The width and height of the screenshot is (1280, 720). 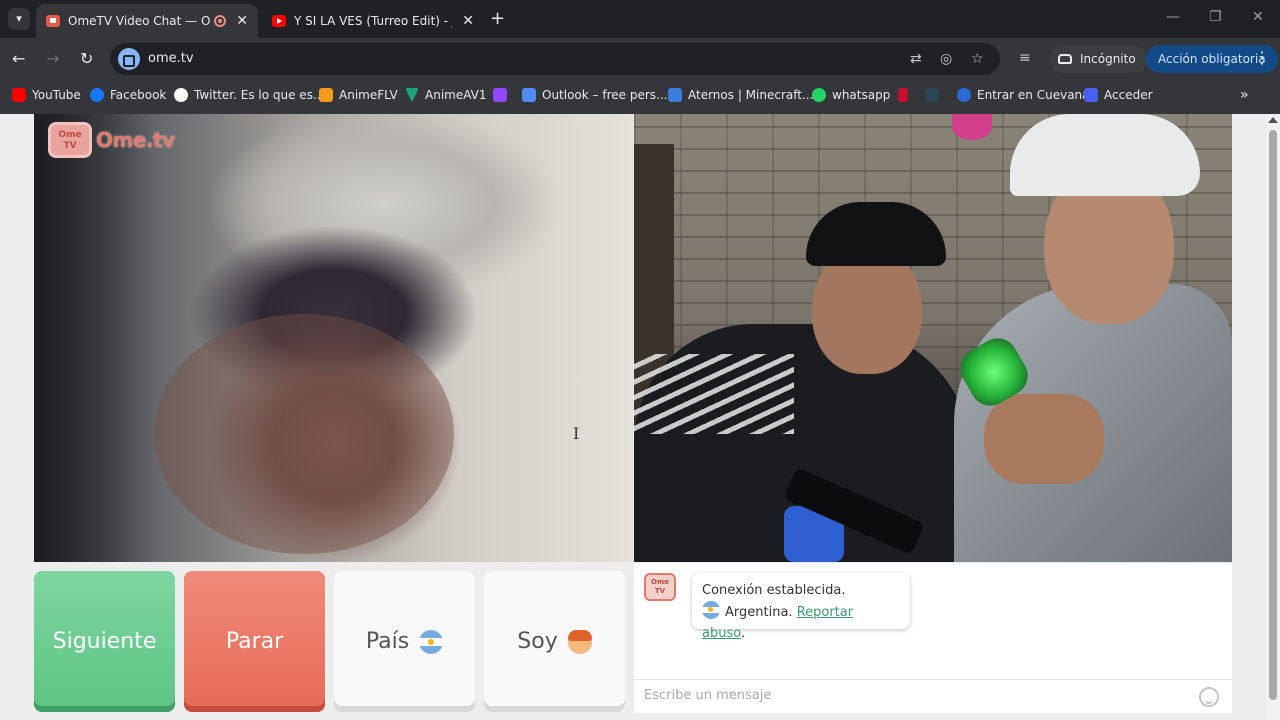 I want to click on country-button: País, so click(x=404, y=641).